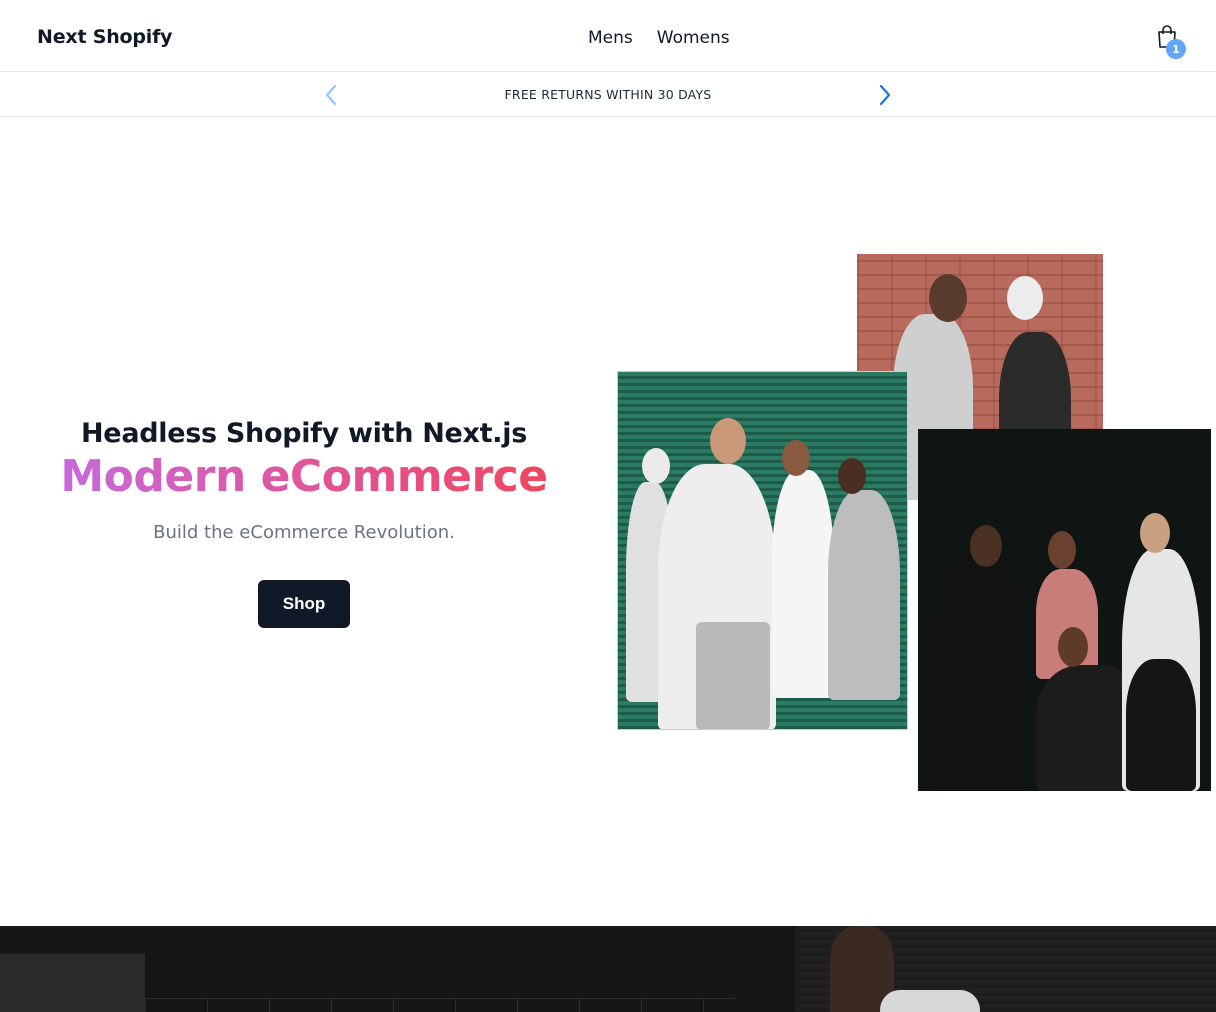 This screenshot has height=1012, width=1216. I want to click on chevron-right-icon, so click(885, 95).